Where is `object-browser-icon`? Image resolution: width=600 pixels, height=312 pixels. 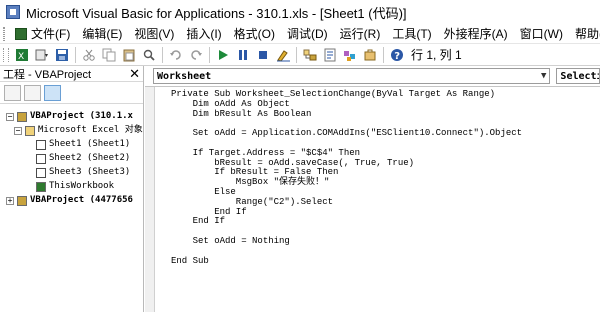 object-browser-icon is located at coordinates (350, 55).